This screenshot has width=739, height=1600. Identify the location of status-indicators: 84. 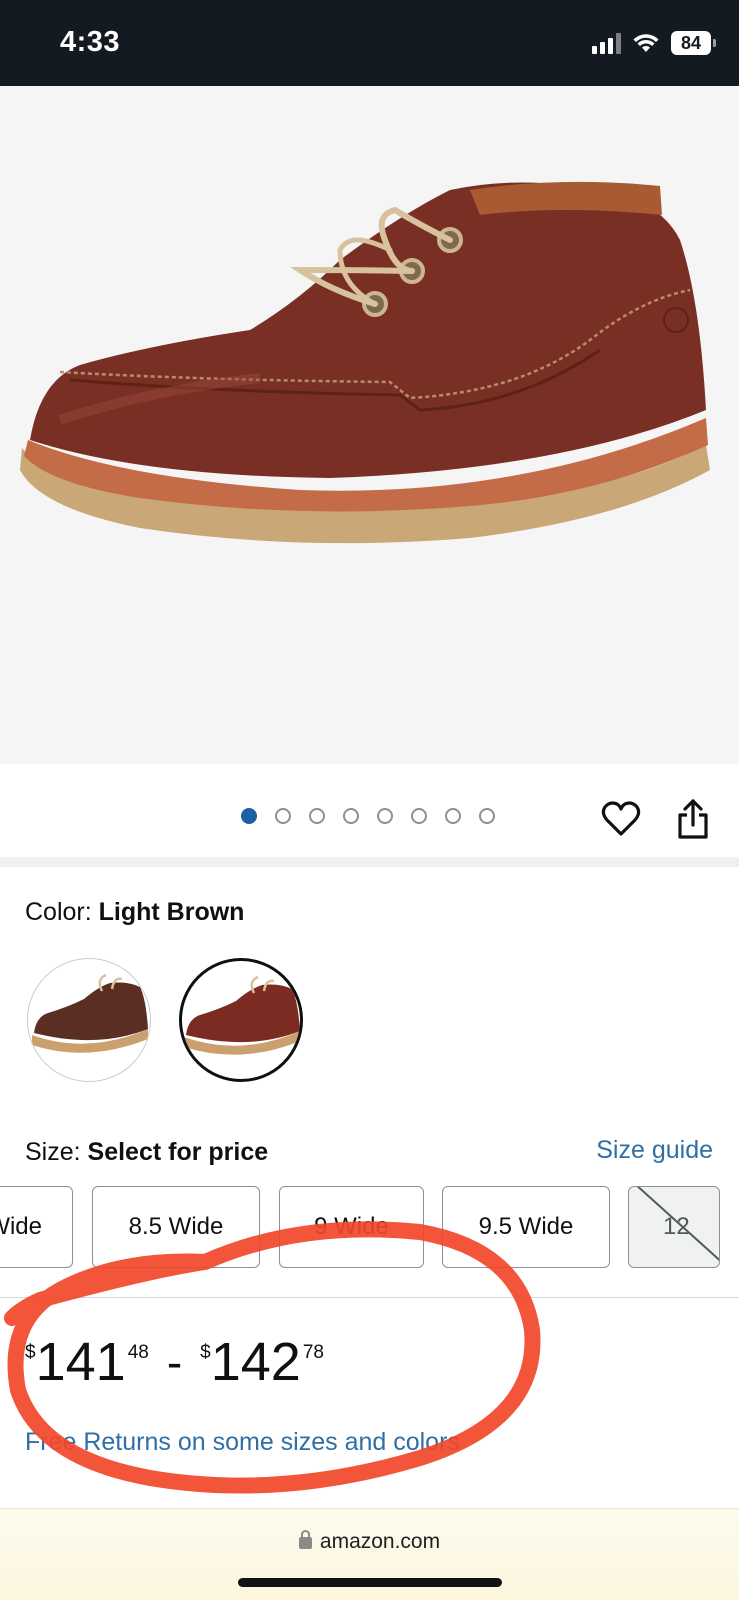
(654, 43).